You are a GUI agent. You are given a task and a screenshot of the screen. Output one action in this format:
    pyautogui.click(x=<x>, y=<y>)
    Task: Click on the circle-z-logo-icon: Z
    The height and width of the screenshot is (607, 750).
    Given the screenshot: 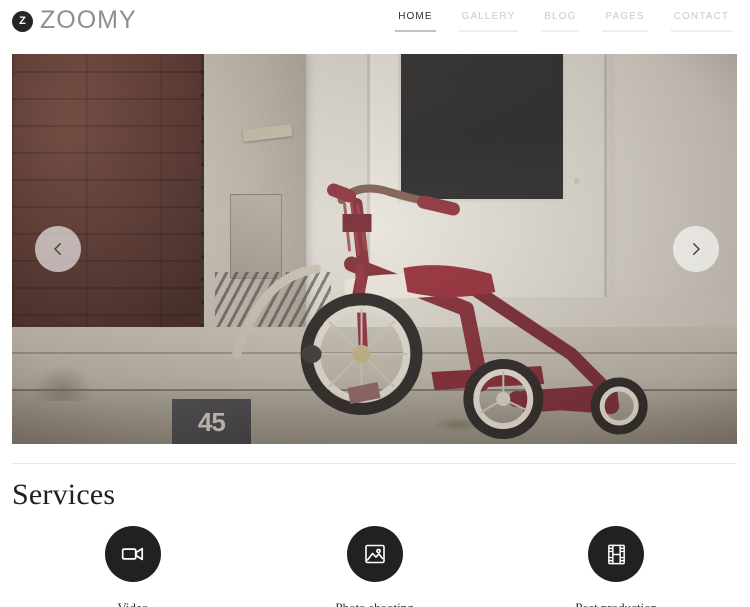 What is the action you would take?
    pyautogui.click(x=22, y=21)
    